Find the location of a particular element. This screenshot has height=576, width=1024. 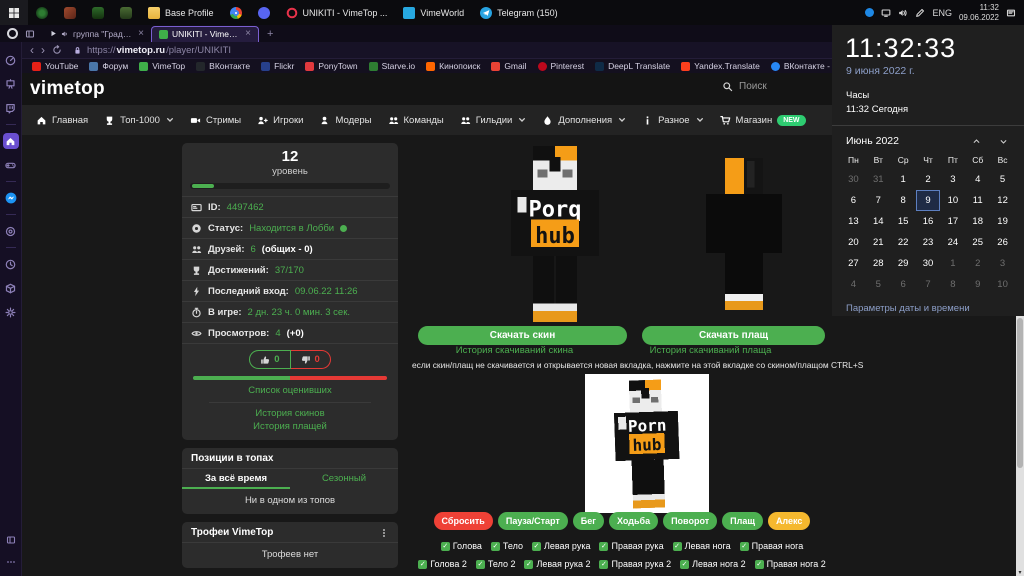

taskbar-app-discord is located at coordinates (264, 12).